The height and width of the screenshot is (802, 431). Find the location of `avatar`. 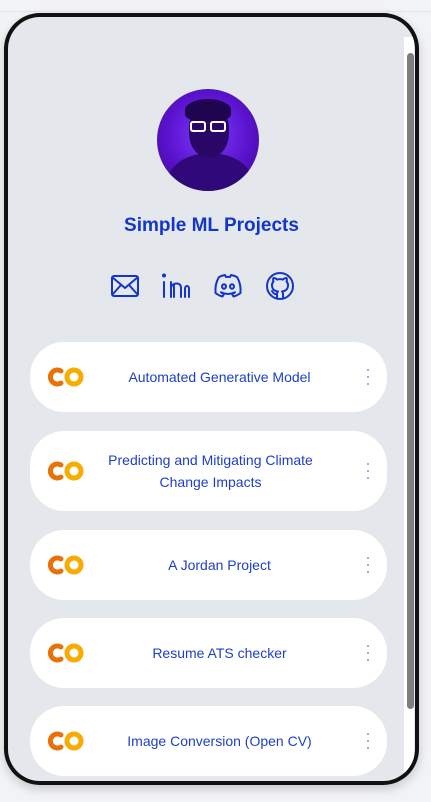

avatar is located at coordinates (208, 140).